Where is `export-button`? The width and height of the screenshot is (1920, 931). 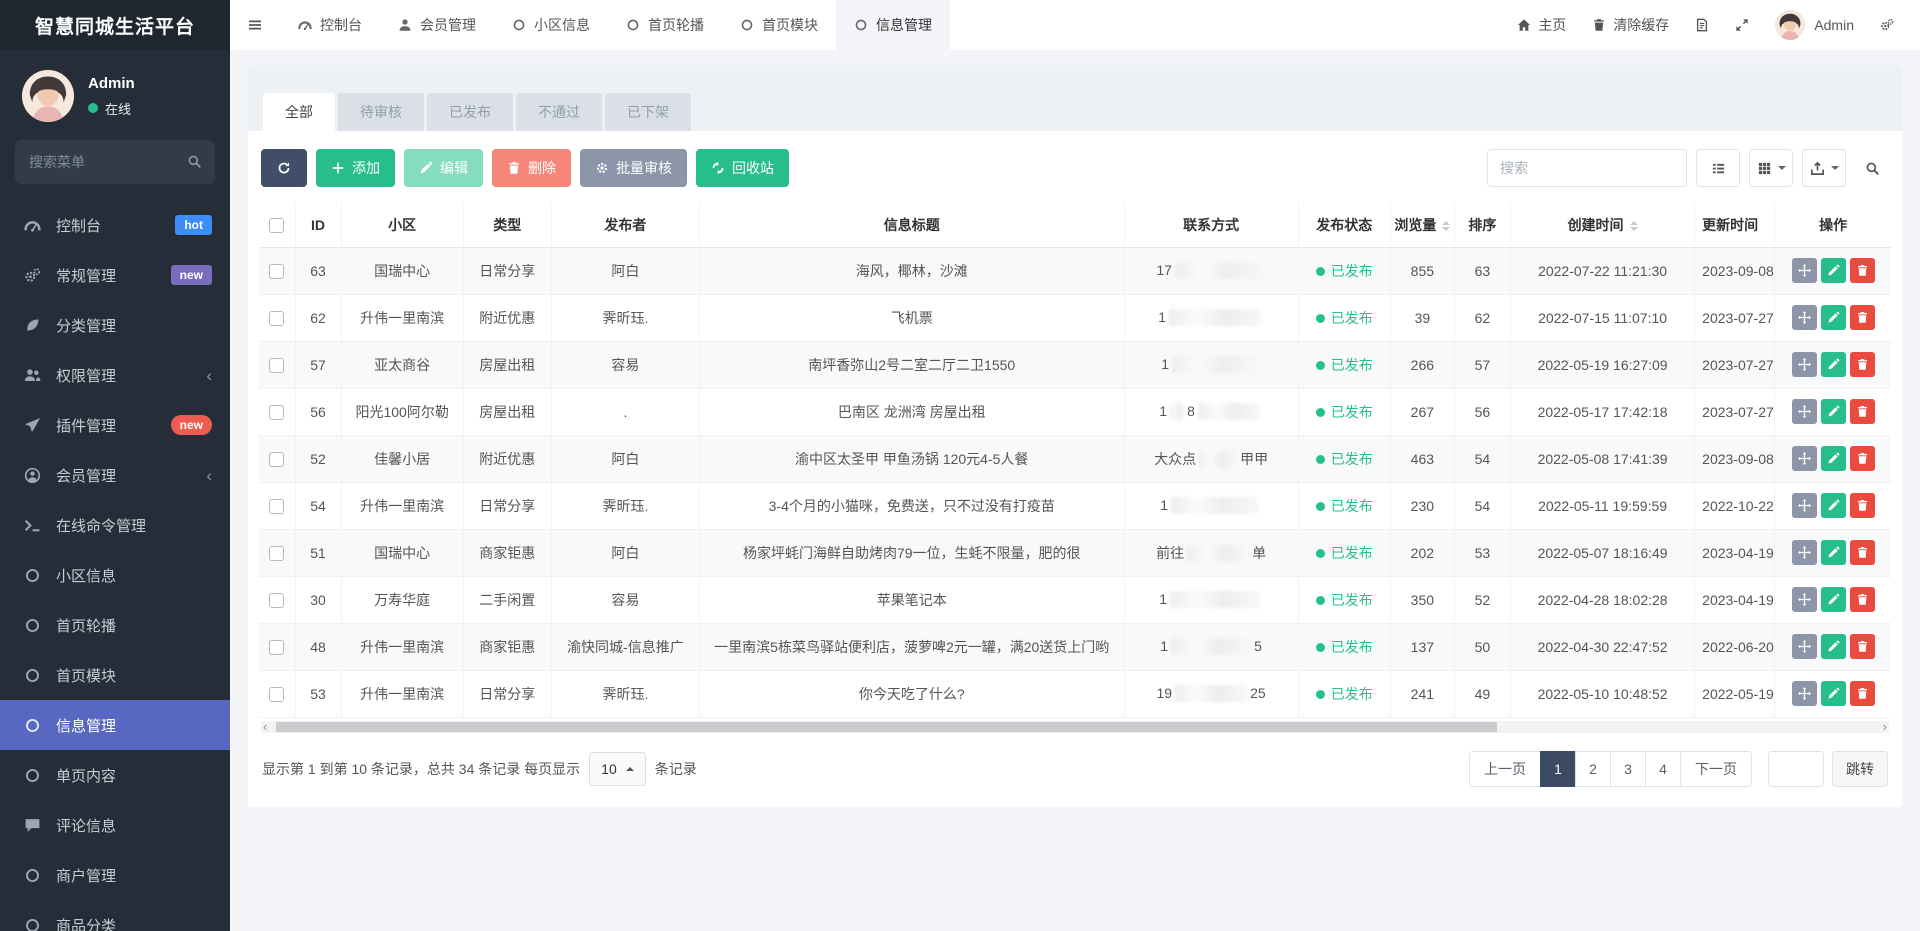 export-button is located at coordinates (1824, 168).